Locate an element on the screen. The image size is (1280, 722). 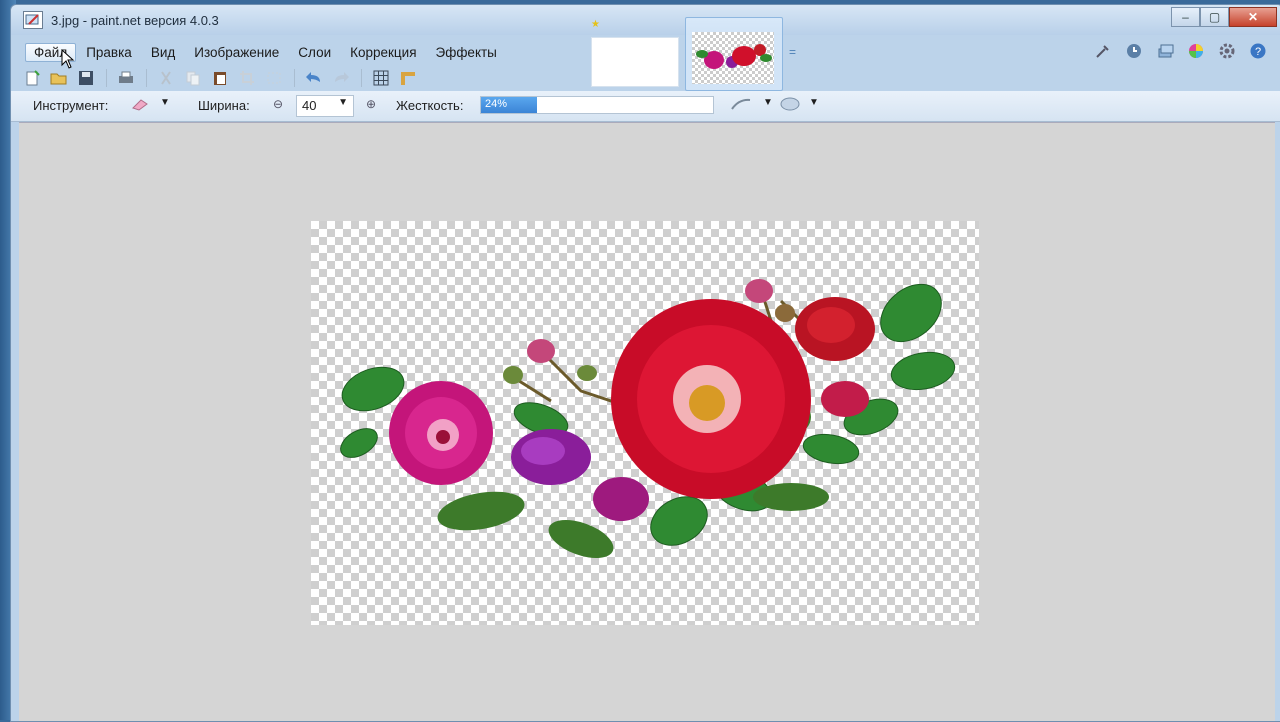
unsaved-star-icon: ★ is located at coordinates (595, 24).